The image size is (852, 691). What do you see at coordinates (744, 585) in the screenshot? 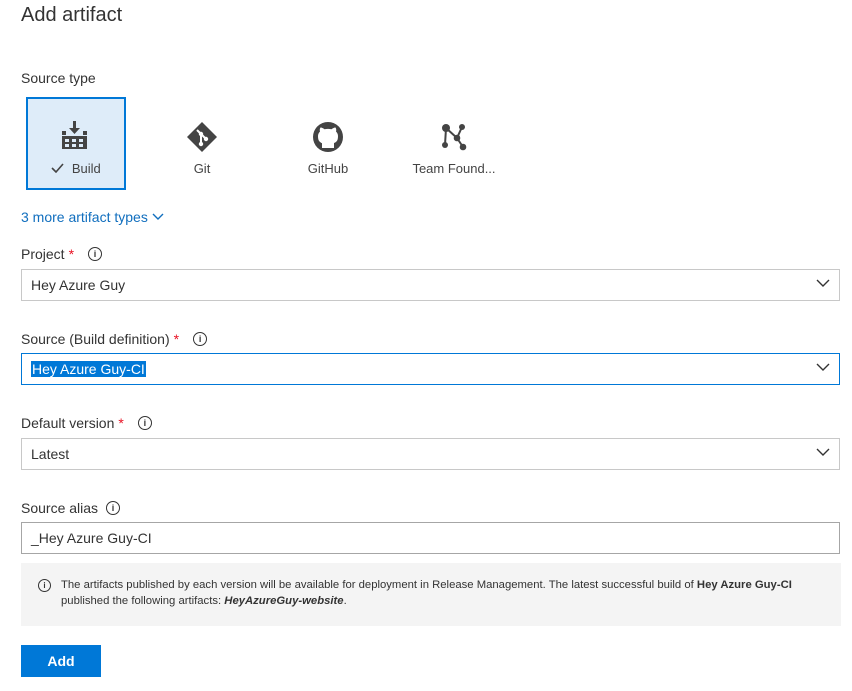
I see `build-name: Hey Azure Guy-CI` at bounding box center [744, 585].